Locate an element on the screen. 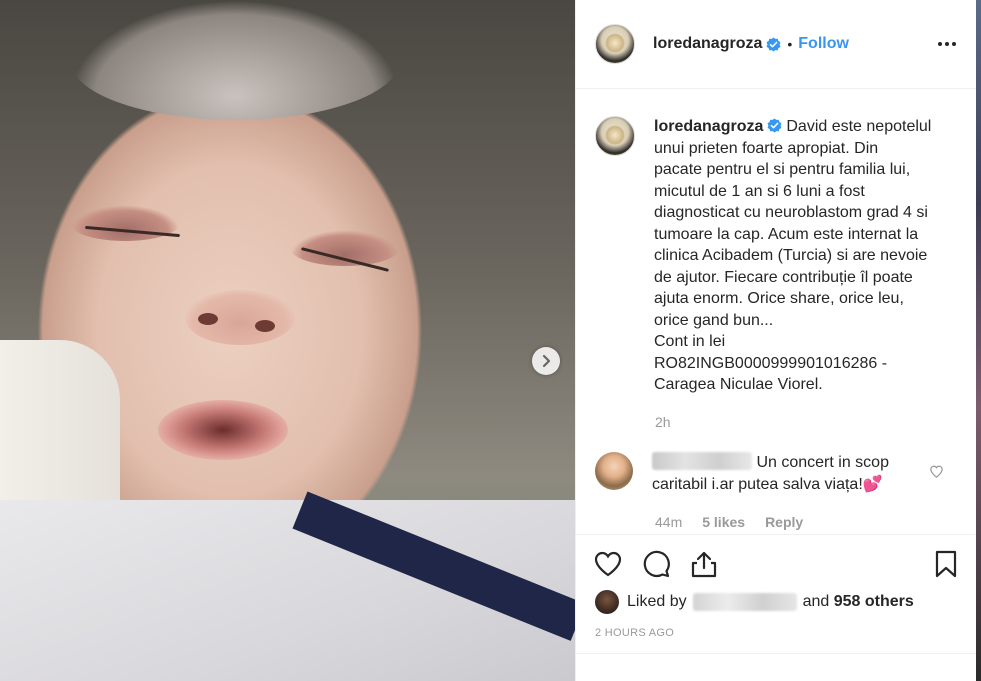 The height and width of the screenshot is (681, 981). post-timestamp: 2 HOURS AGO is located at coordinates (634, 633).